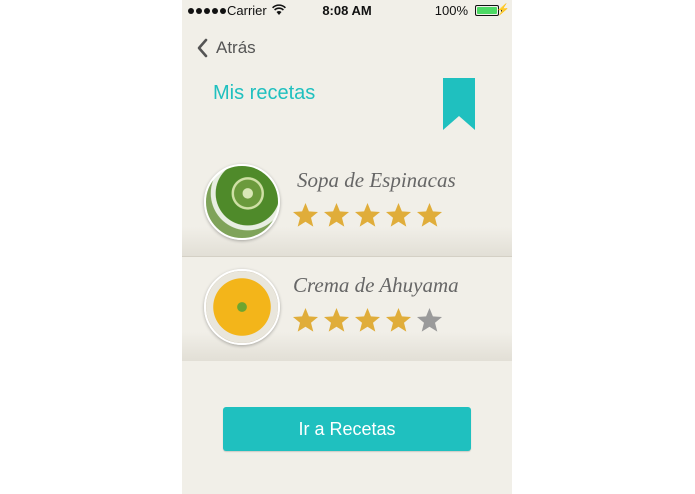  What do you see at coordinates (347, 429) in the screenshot?
I see `go-to-recipes-button: Ir a Recetas` at bounding box center [347, 429].